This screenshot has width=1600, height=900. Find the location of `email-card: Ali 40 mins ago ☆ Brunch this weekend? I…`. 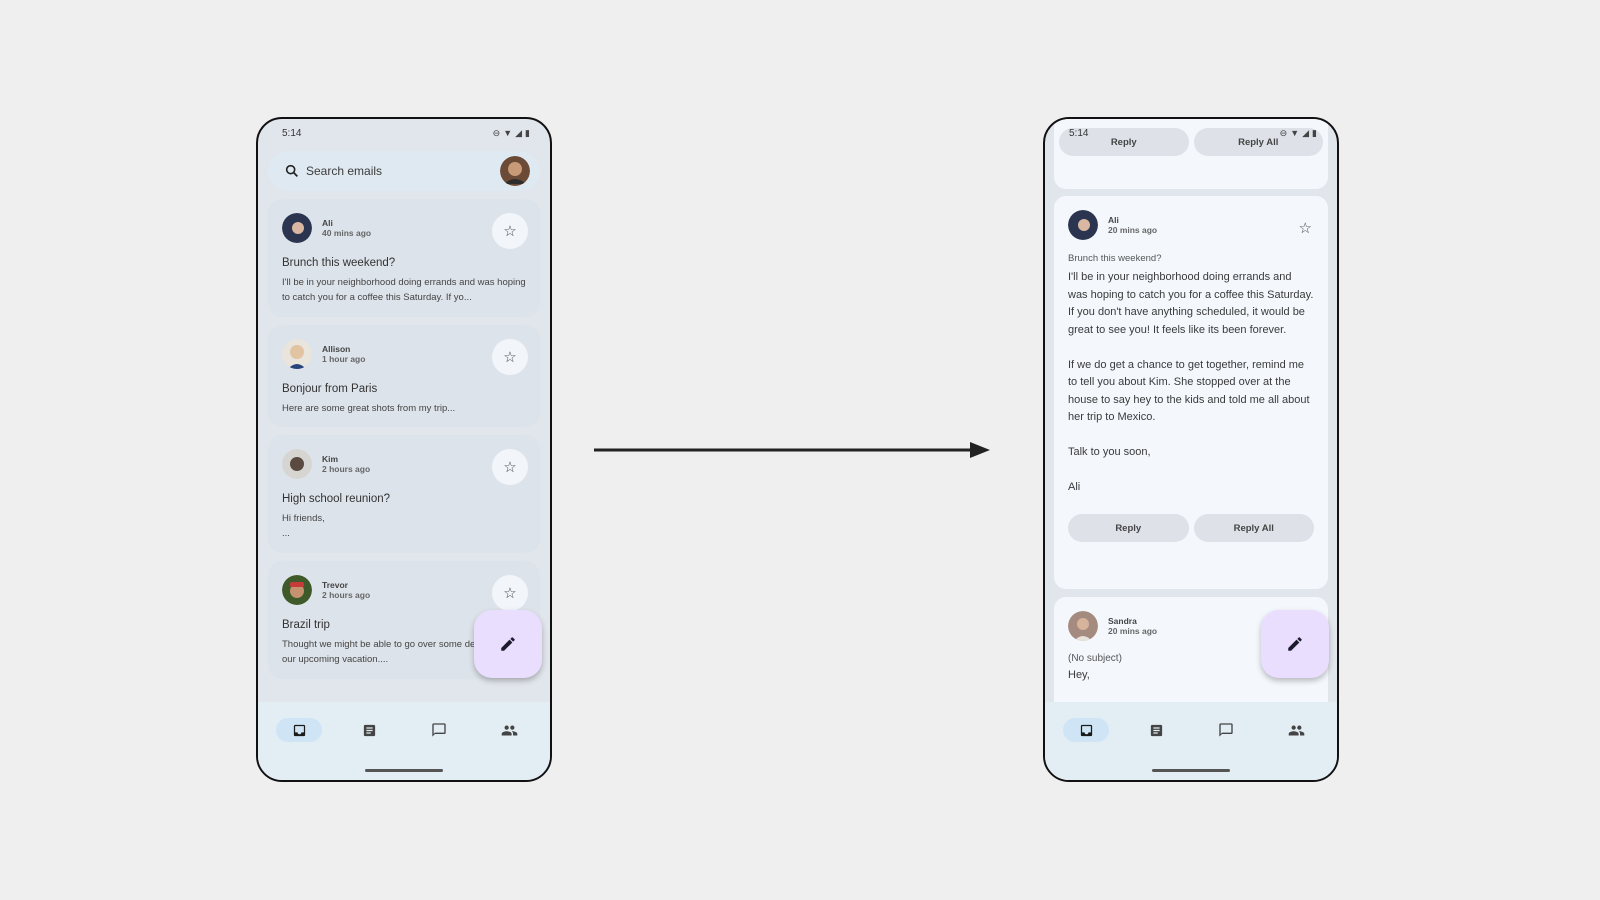

email-card: Ali 40 mins ago ☆ Brunch this weekend? I… is located at coordinates (404, 258).